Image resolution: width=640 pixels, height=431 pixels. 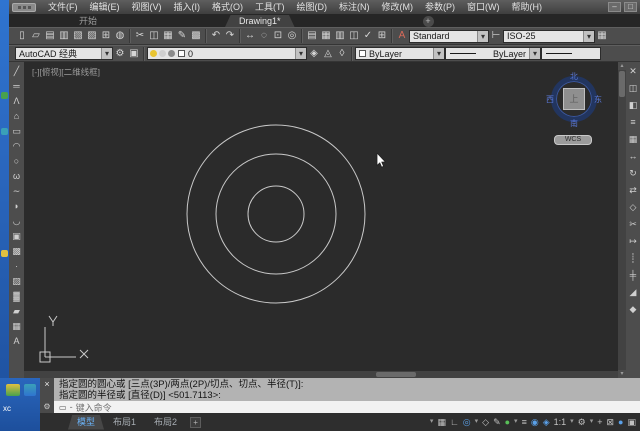 I want to click on menu-format: 格式(O), so click(x=227, y=7).